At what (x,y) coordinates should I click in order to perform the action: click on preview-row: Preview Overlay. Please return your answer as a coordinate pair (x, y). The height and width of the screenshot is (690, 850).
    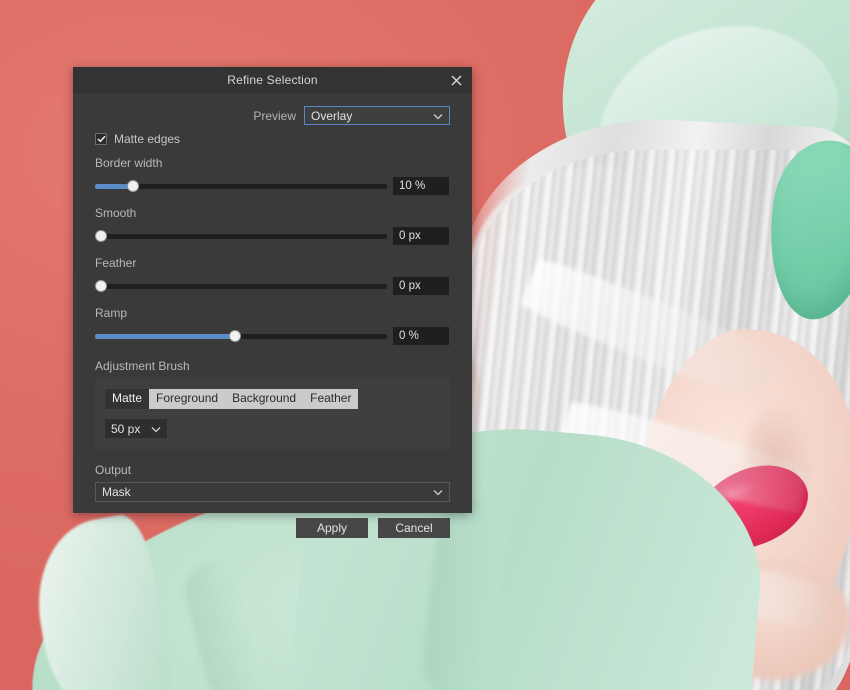
    Looking at the image, I should click on (272, 115).